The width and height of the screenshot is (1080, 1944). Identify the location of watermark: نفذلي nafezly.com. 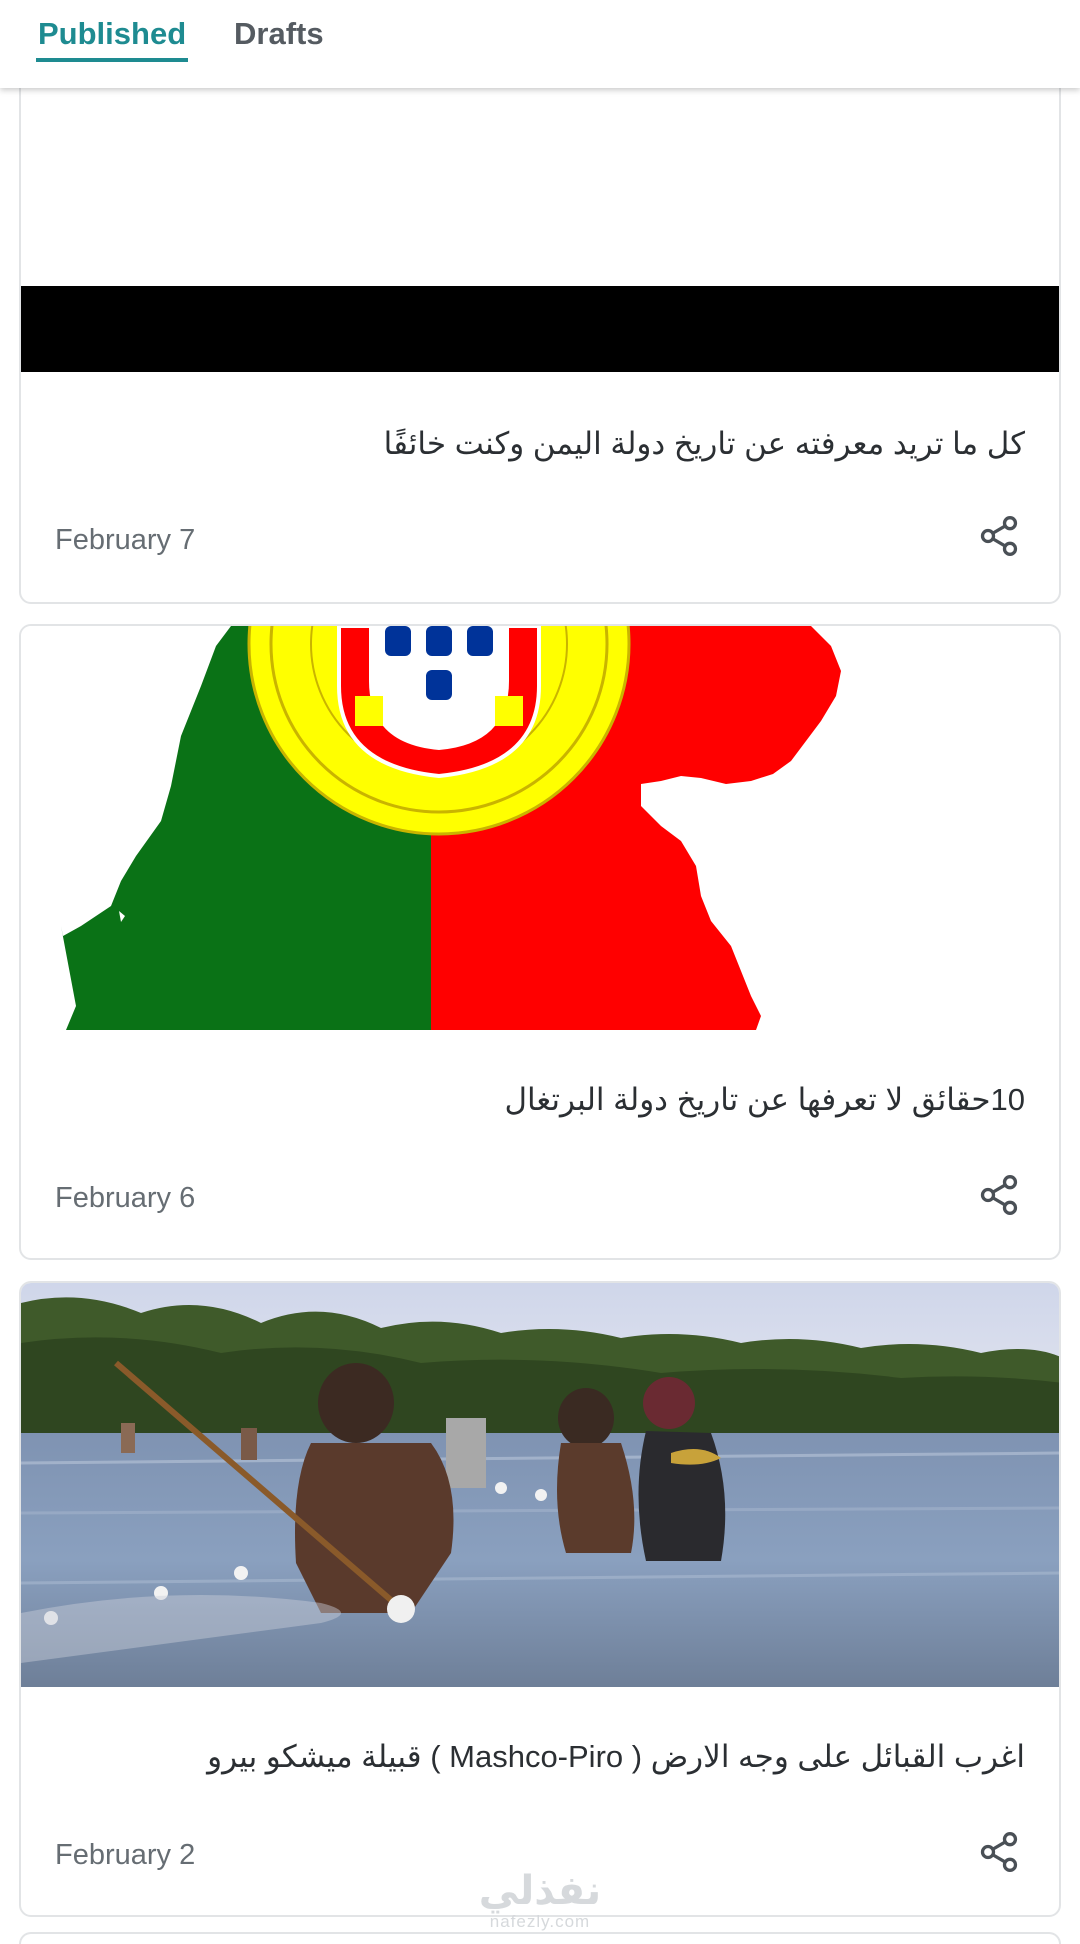
(540, 1901).